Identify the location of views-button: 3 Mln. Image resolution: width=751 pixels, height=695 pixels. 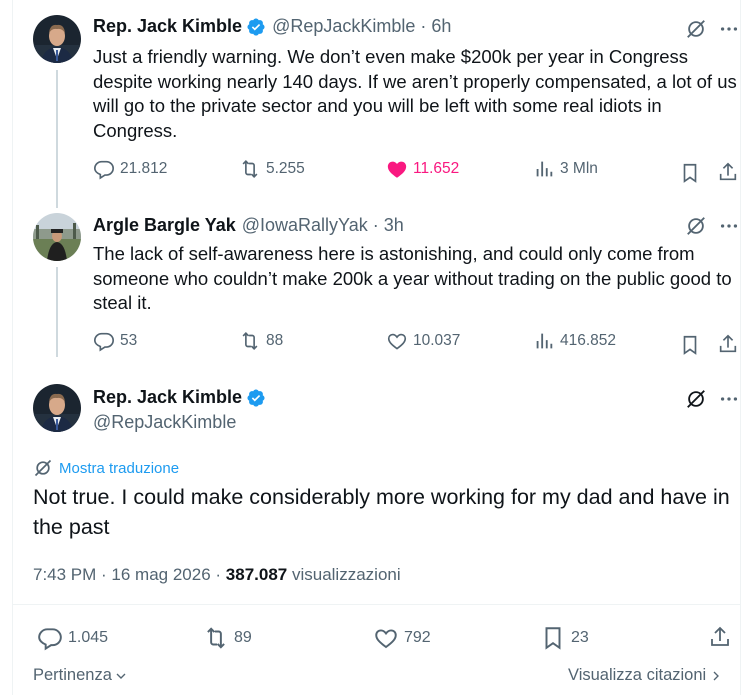
(565, 169).